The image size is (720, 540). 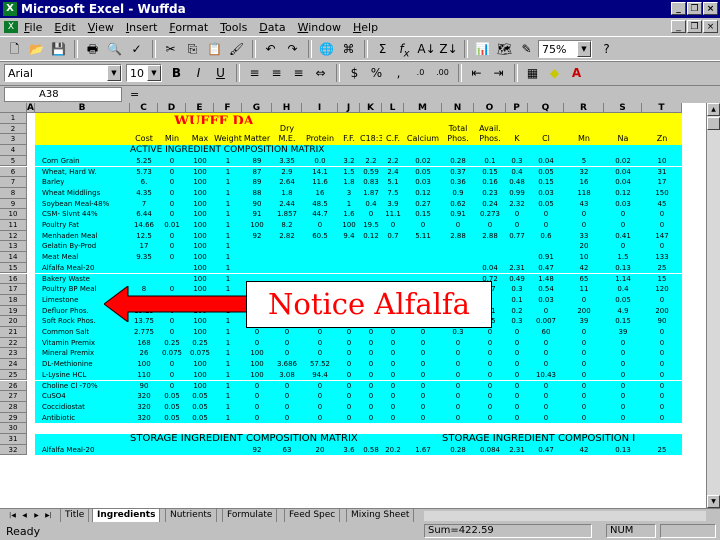 What do you see at coordinates (63, 94) in the screenshot?
I see `name-box: A38` at bounding box center [63, 94].